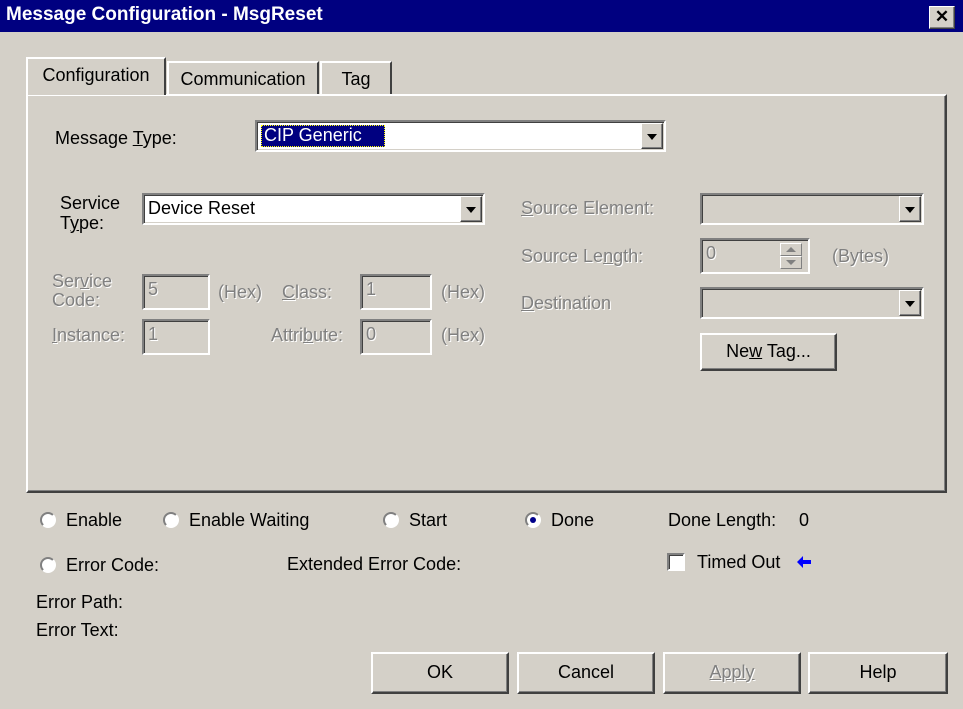  Describe the element at coordinates (391, 520) in the screenshot. I see `start-radio` at that location.